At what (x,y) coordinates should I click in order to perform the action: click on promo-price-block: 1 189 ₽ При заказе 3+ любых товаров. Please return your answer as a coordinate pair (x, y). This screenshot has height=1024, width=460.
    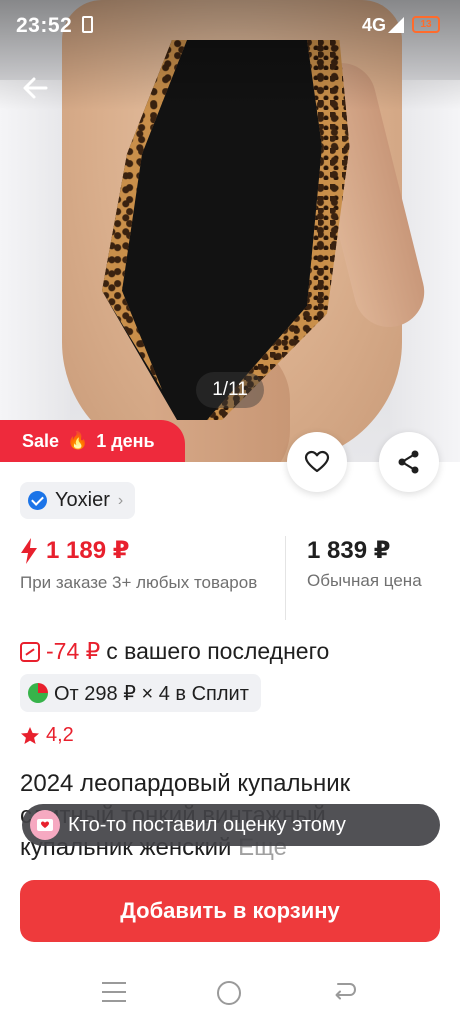
    Looking at the image, I should click on (151, 565).